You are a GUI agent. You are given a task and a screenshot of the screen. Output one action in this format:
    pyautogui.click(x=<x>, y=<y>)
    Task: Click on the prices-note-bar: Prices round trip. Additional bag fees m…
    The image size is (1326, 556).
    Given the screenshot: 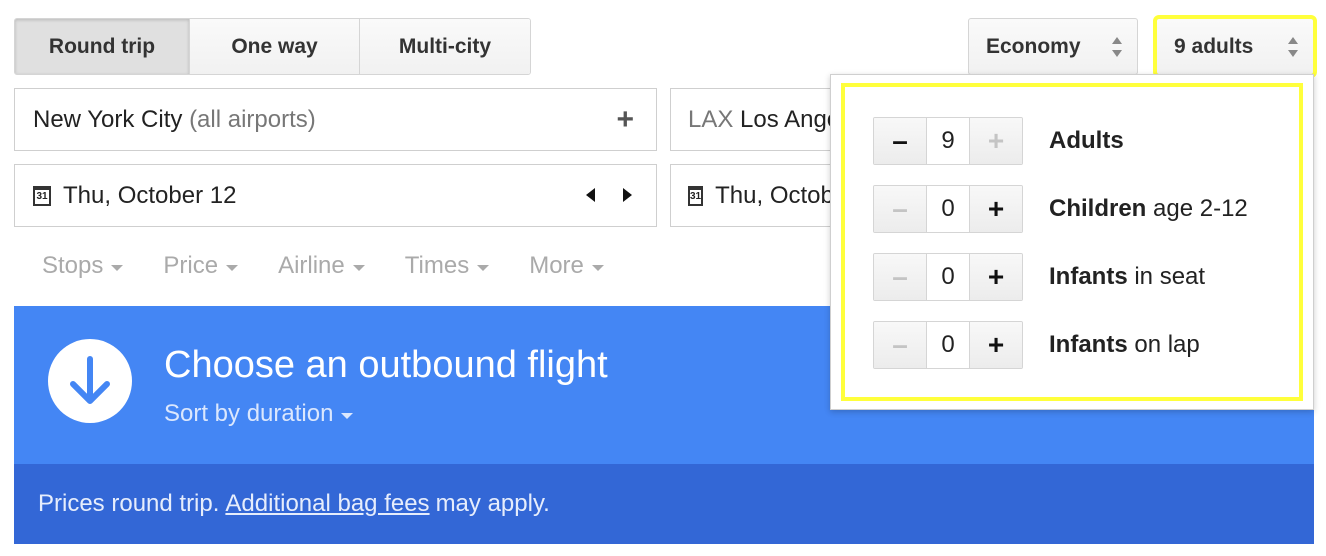 What is the action you would take?
    pyautogui.click(x=664, y=504)
    